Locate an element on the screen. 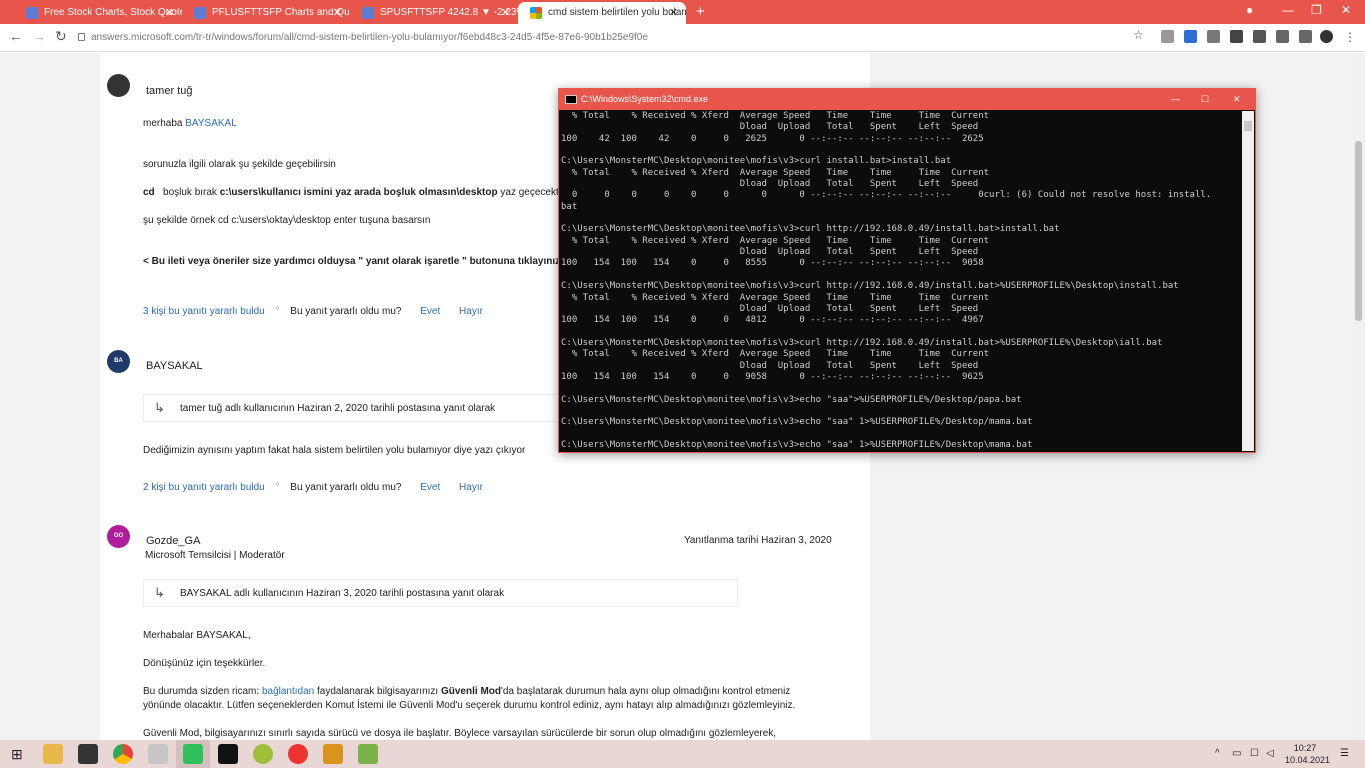 This screenshot has height=768, width=1365. reading-list-icon is located at coordinates (1305, 36).